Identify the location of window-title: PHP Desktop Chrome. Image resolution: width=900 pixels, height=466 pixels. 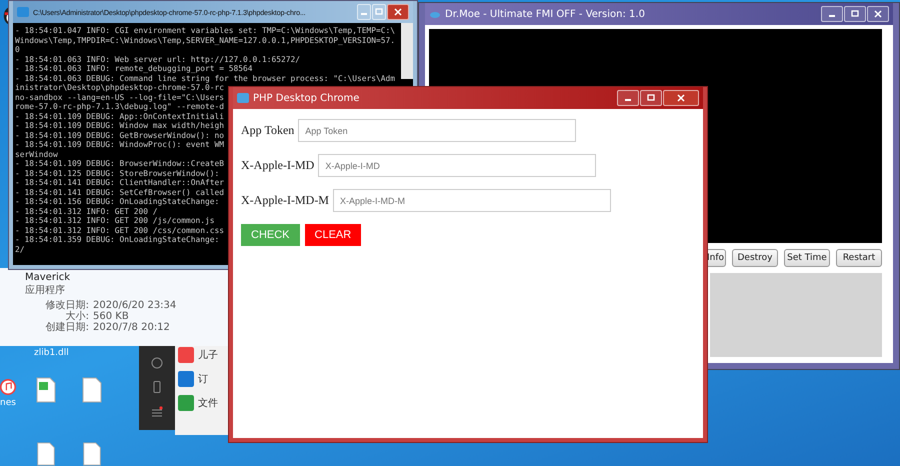
(306, 98).